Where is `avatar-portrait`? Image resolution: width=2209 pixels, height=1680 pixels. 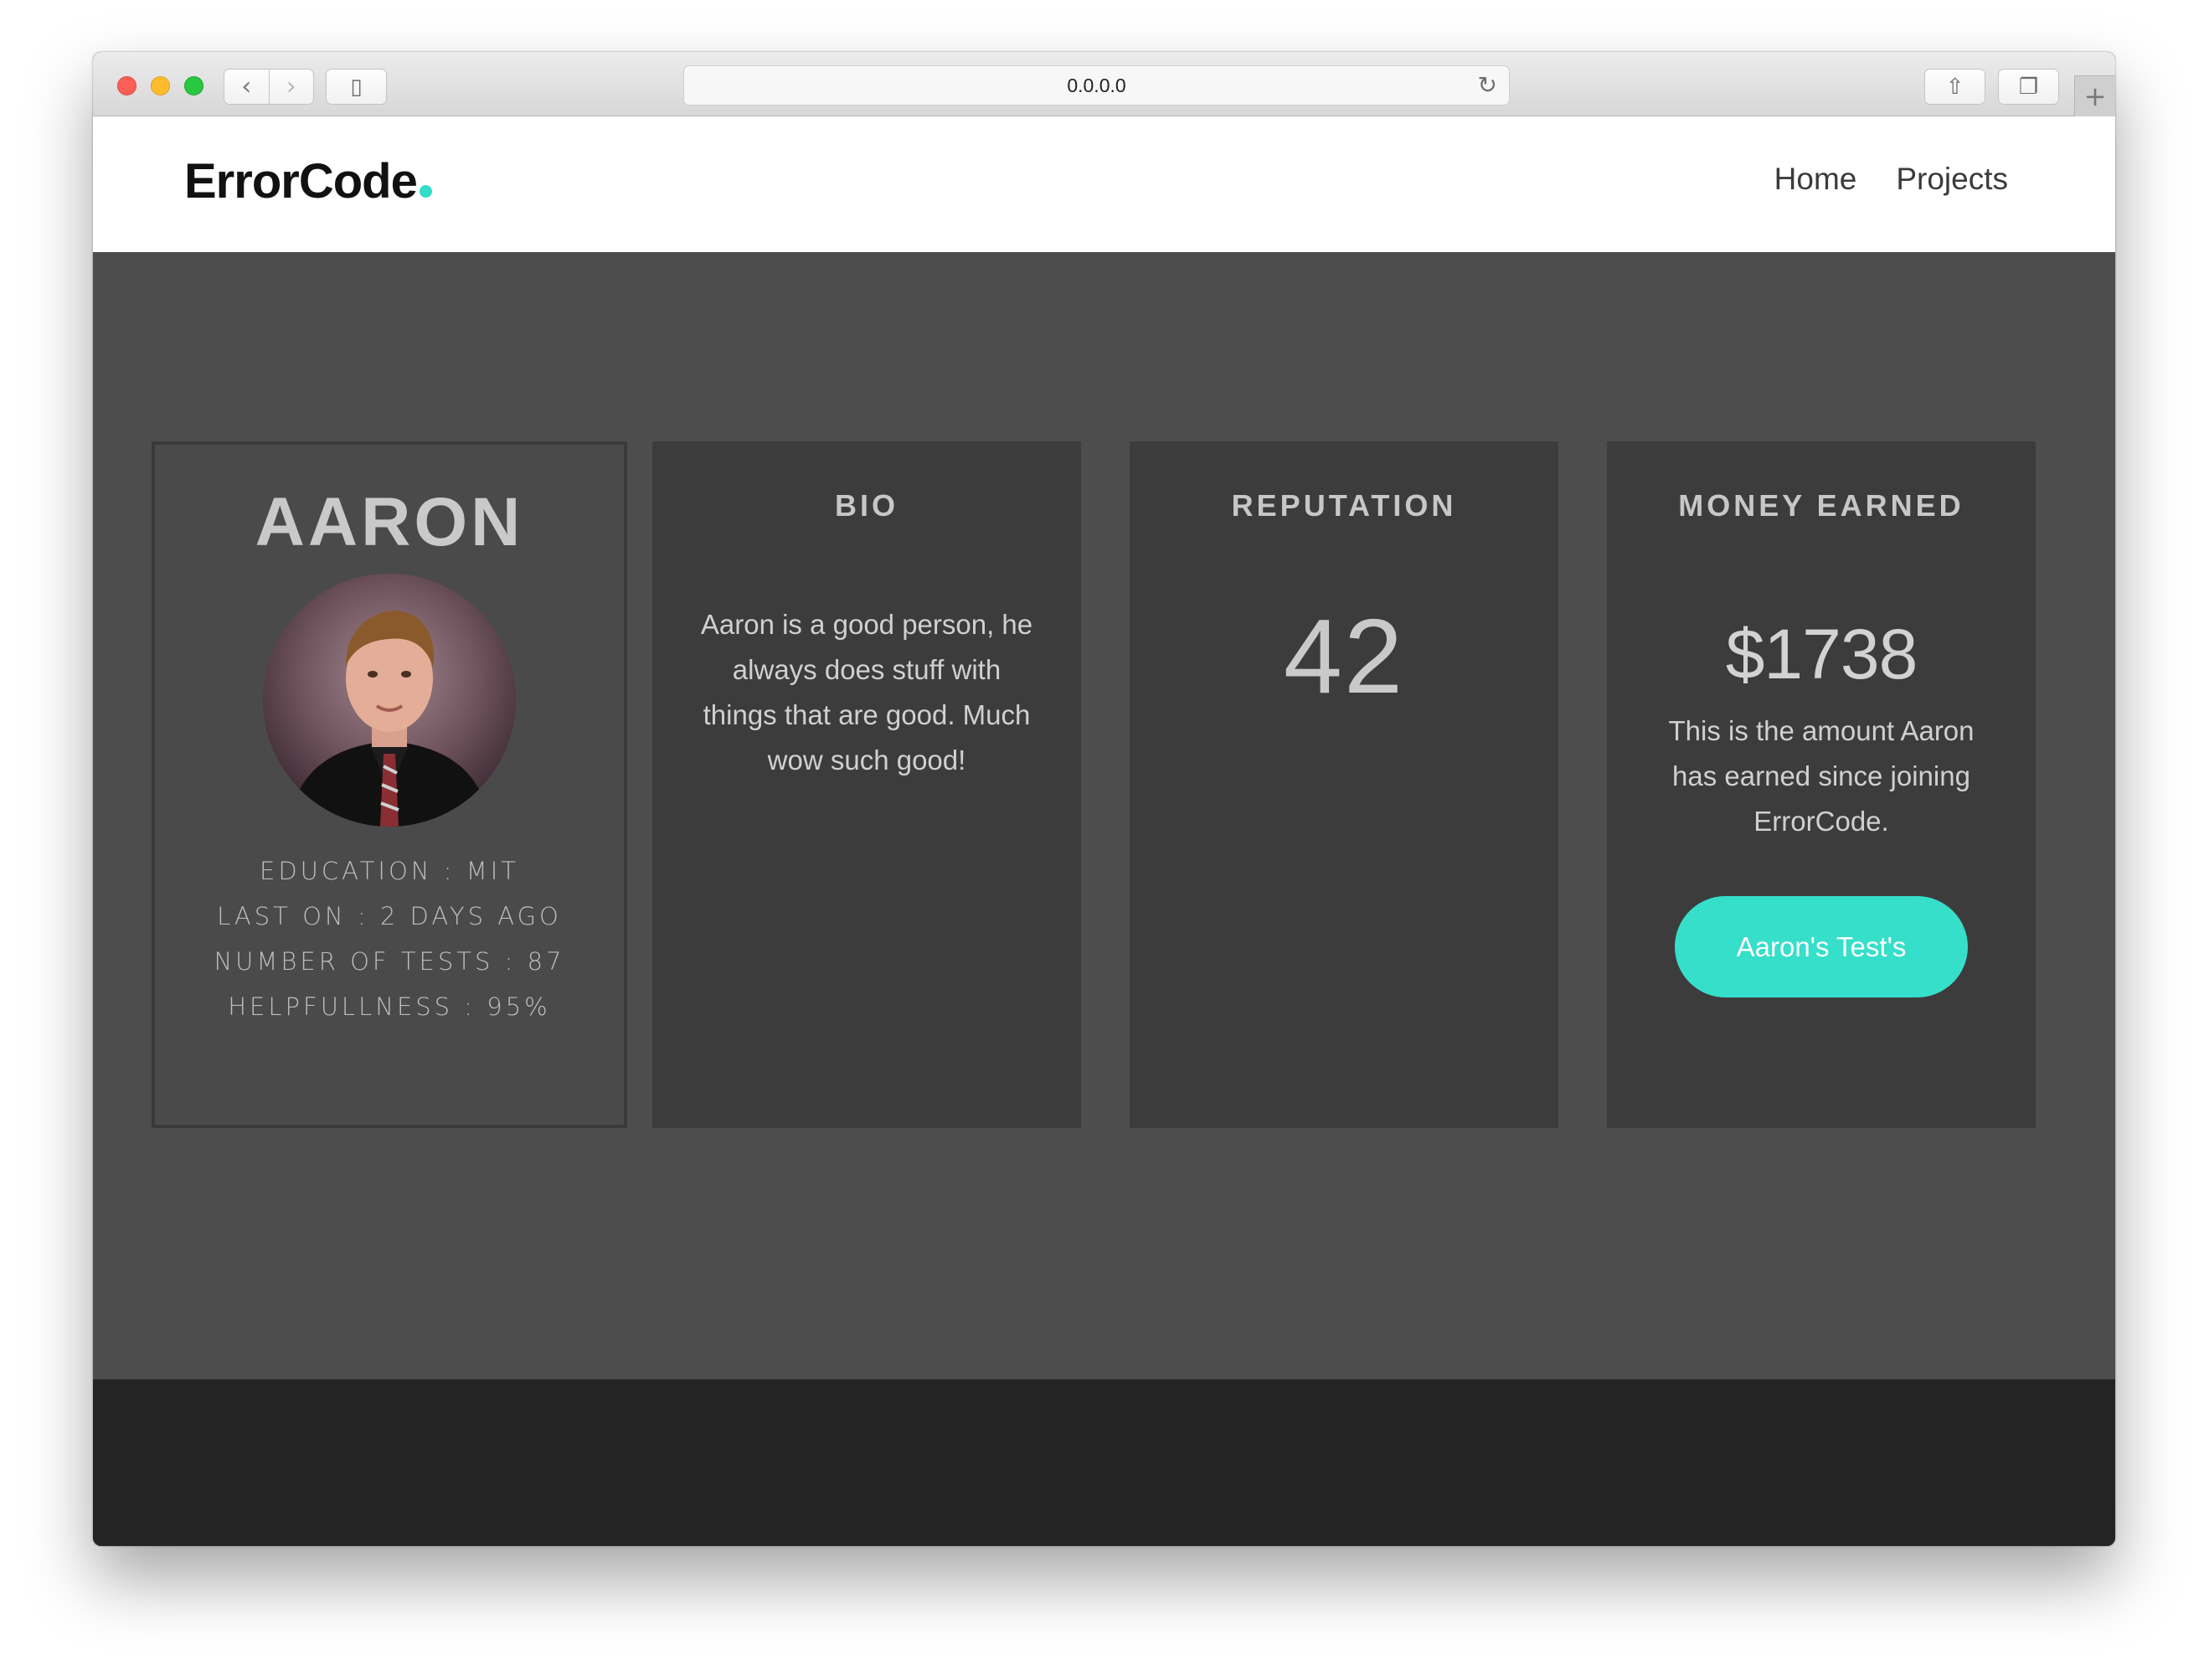
avatar-portrait is located at coordinates (389, 700).